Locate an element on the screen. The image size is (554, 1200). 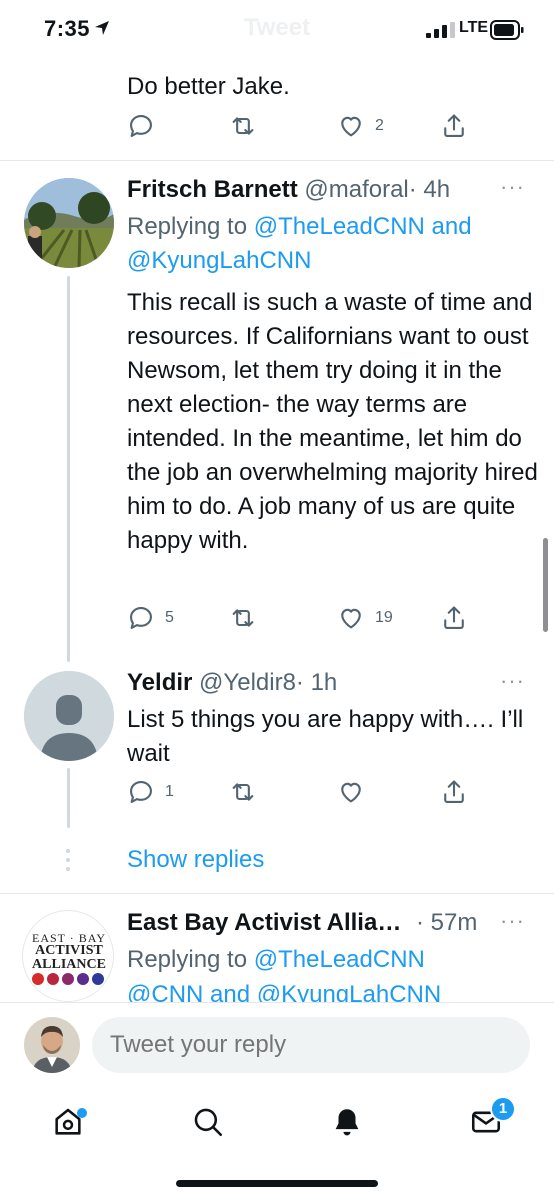
signal-bars-icon is located at coordinates (440, 30).